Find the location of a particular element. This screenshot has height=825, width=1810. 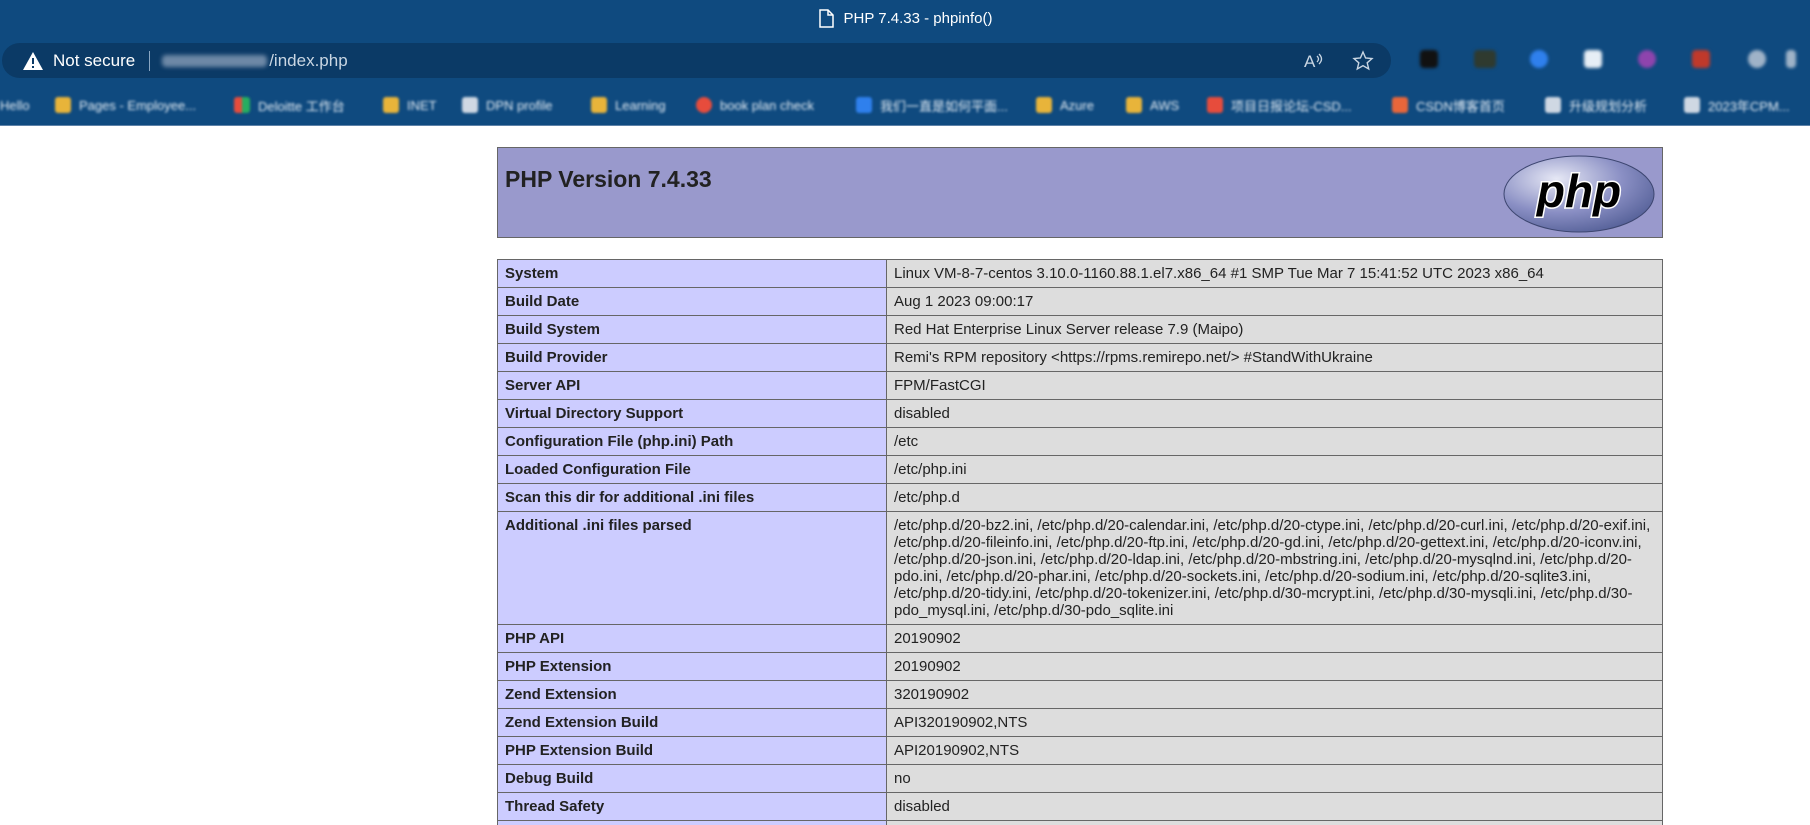

setting-value: 320190902 is located at coordinates (1274, 694).